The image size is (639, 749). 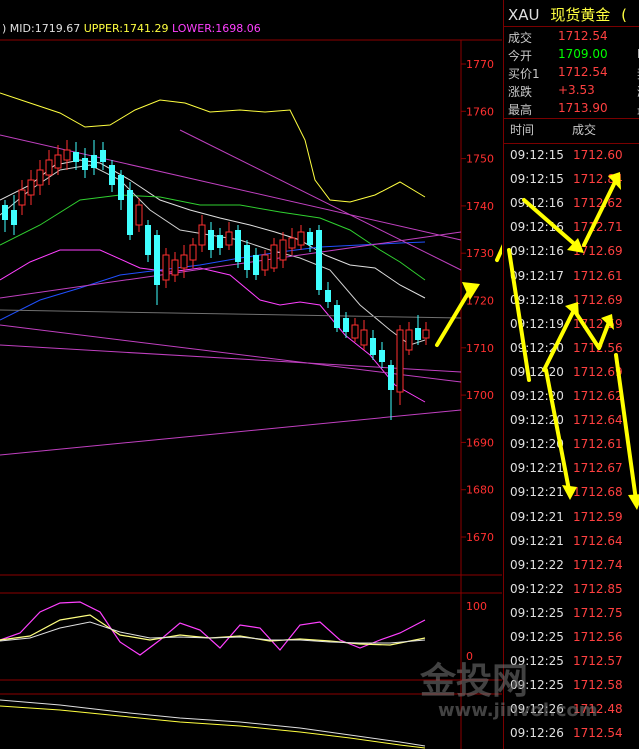 I want to click on watermark-url: www.jinvol.com, so click(x=518, y=710).